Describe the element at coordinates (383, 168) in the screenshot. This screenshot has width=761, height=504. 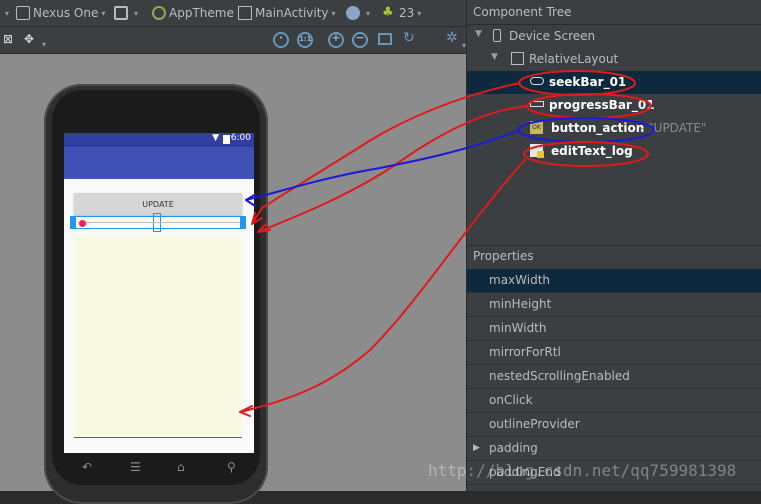
I see `annotation-arrow-button` at that location.